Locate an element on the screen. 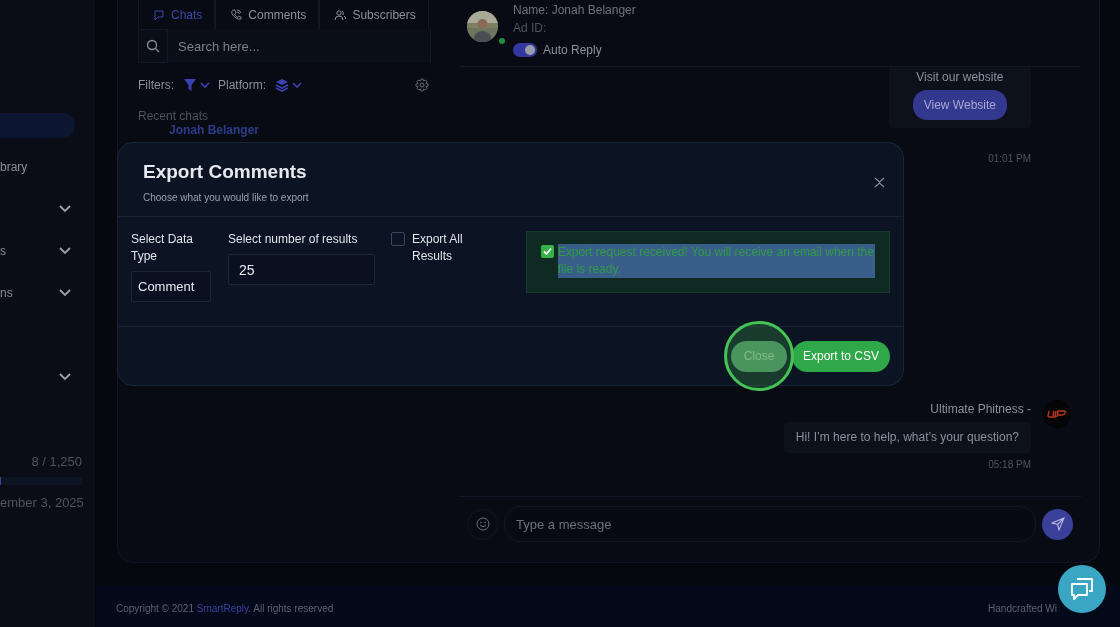  people-icon is located at coordinates (340, 14).